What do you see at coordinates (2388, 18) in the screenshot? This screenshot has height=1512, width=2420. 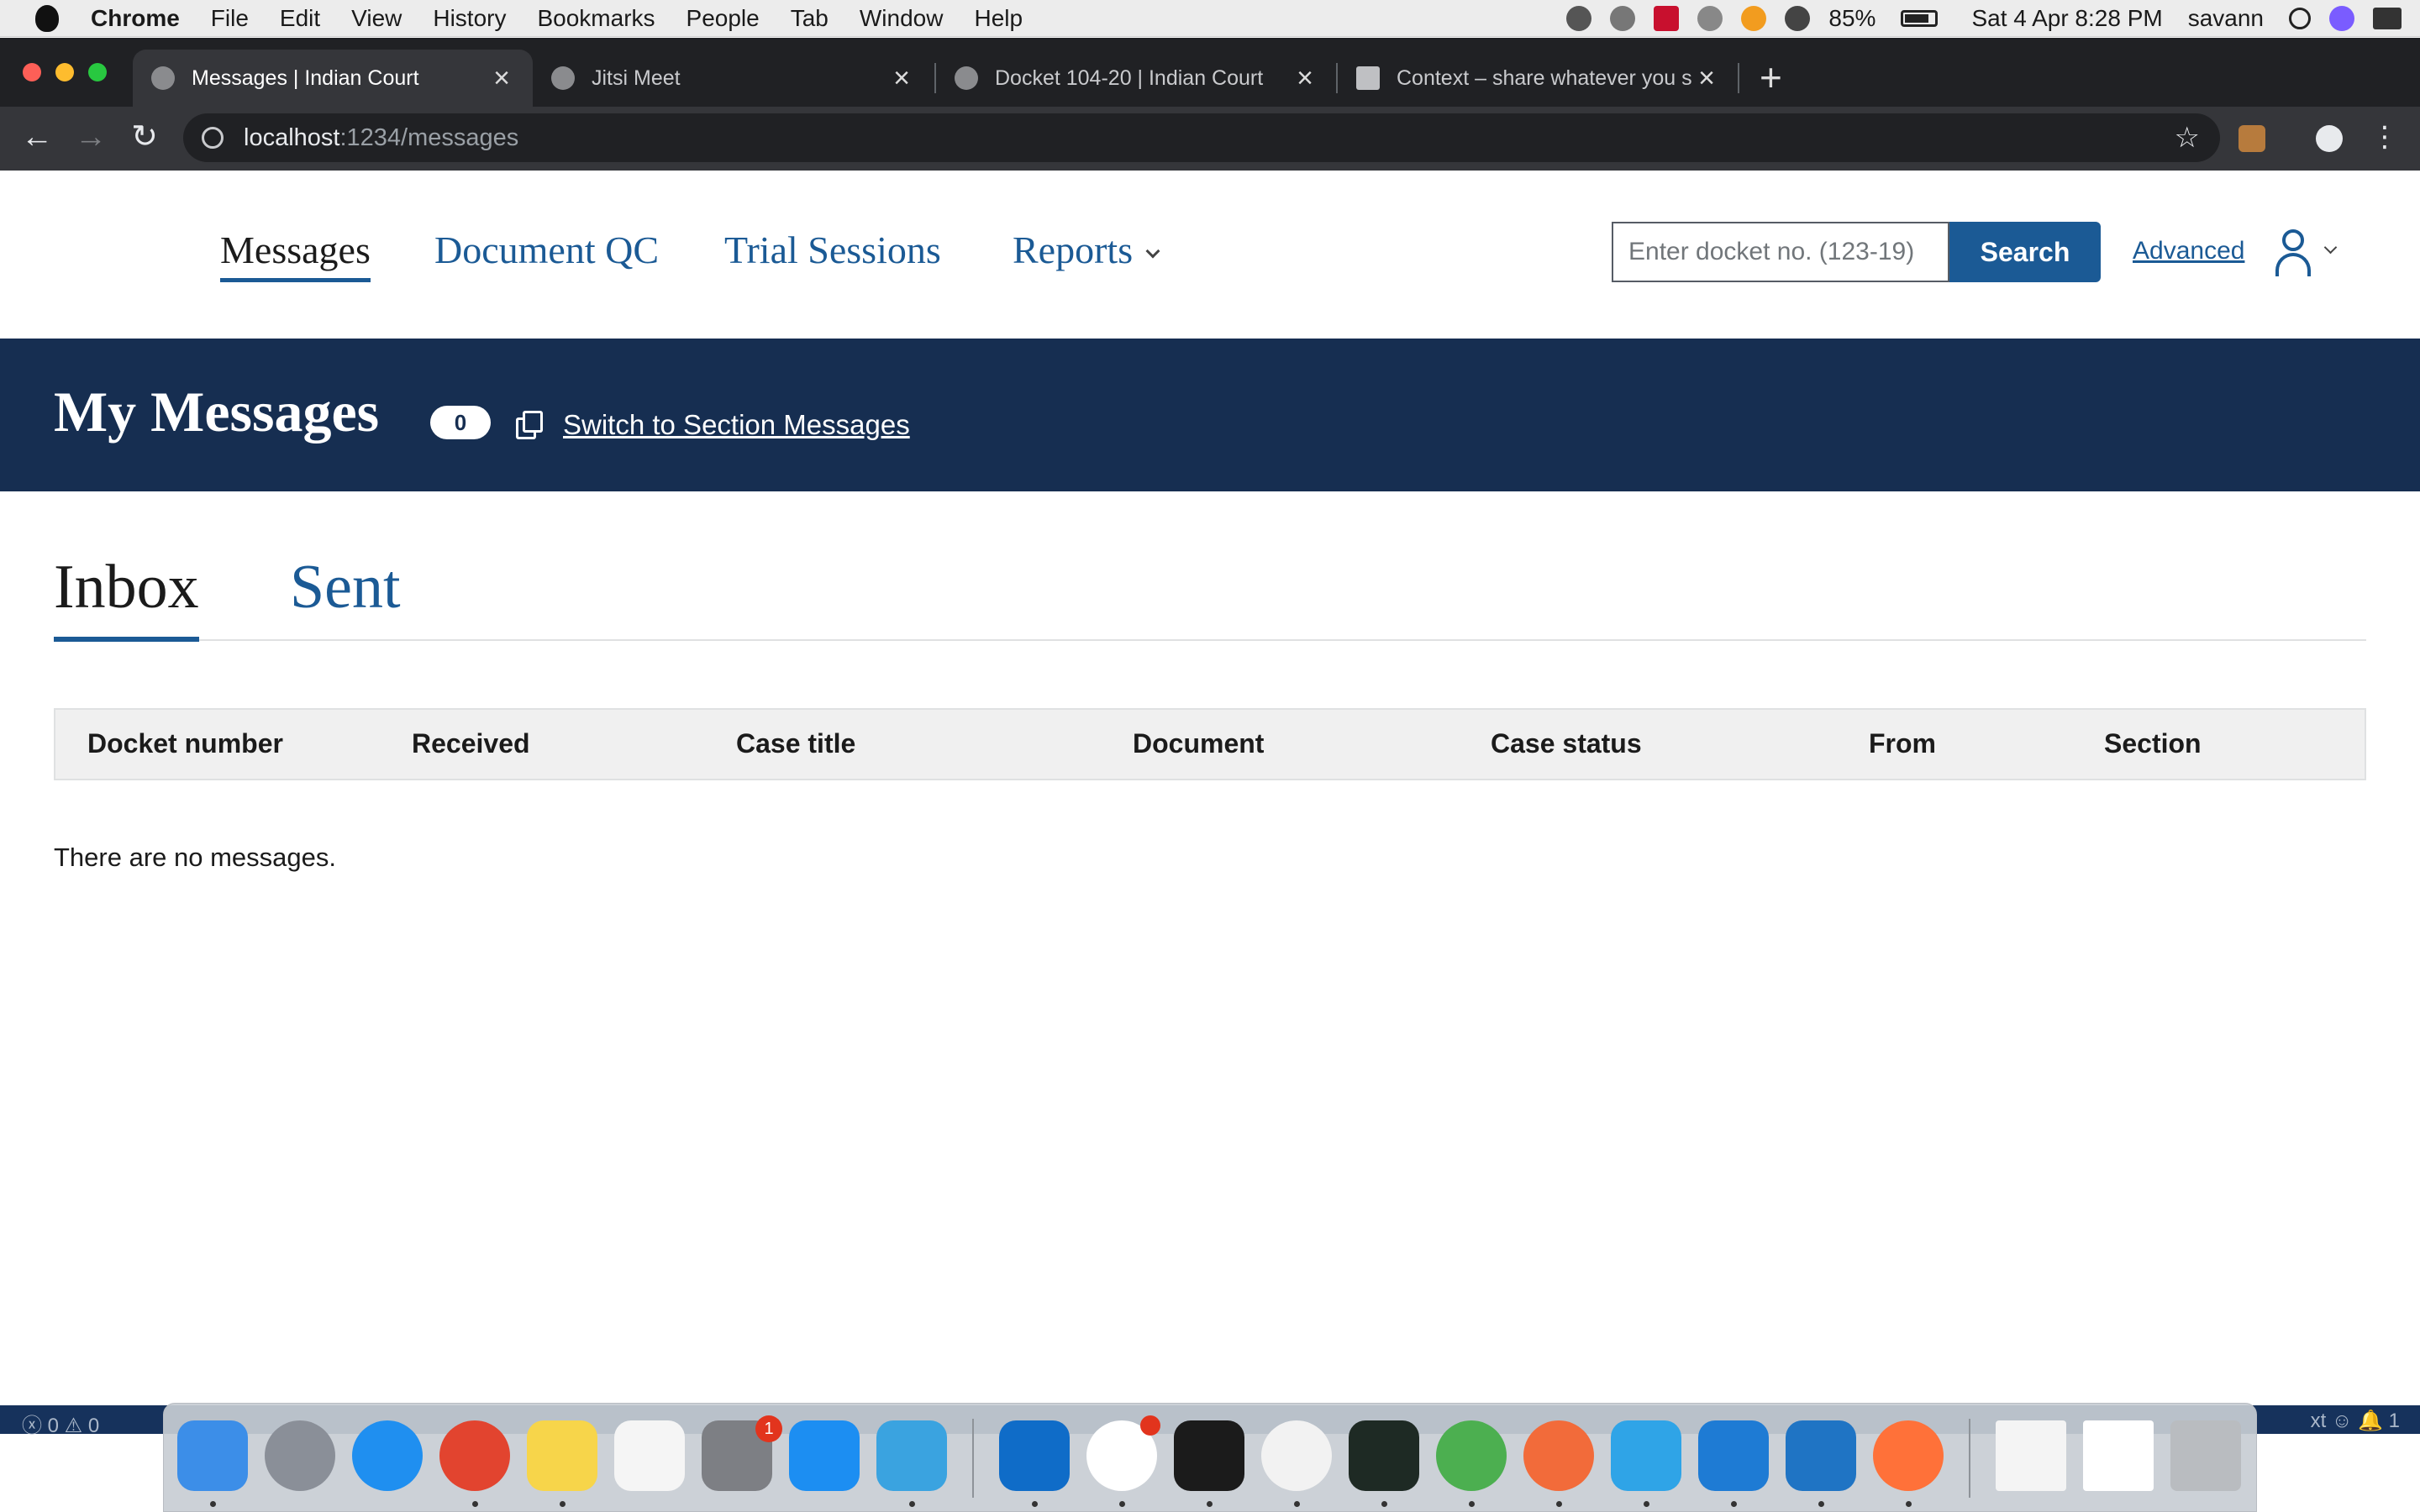 I see `notification-center-icon` at bounding box center [2388, 18].